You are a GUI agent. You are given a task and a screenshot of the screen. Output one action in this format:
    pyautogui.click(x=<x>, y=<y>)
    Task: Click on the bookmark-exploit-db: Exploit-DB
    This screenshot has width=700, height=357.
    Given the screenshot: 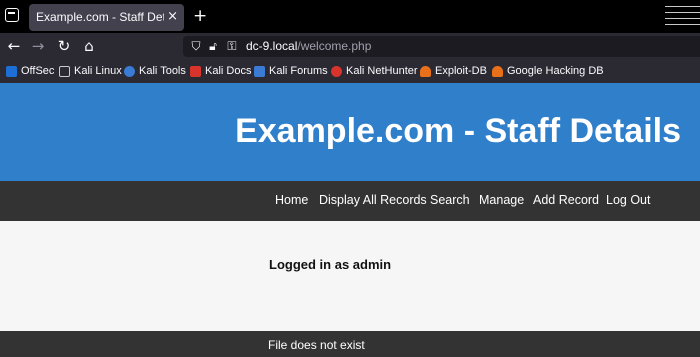 What is the action you would take?
    pyautogui.click(x=453, y=71)
    